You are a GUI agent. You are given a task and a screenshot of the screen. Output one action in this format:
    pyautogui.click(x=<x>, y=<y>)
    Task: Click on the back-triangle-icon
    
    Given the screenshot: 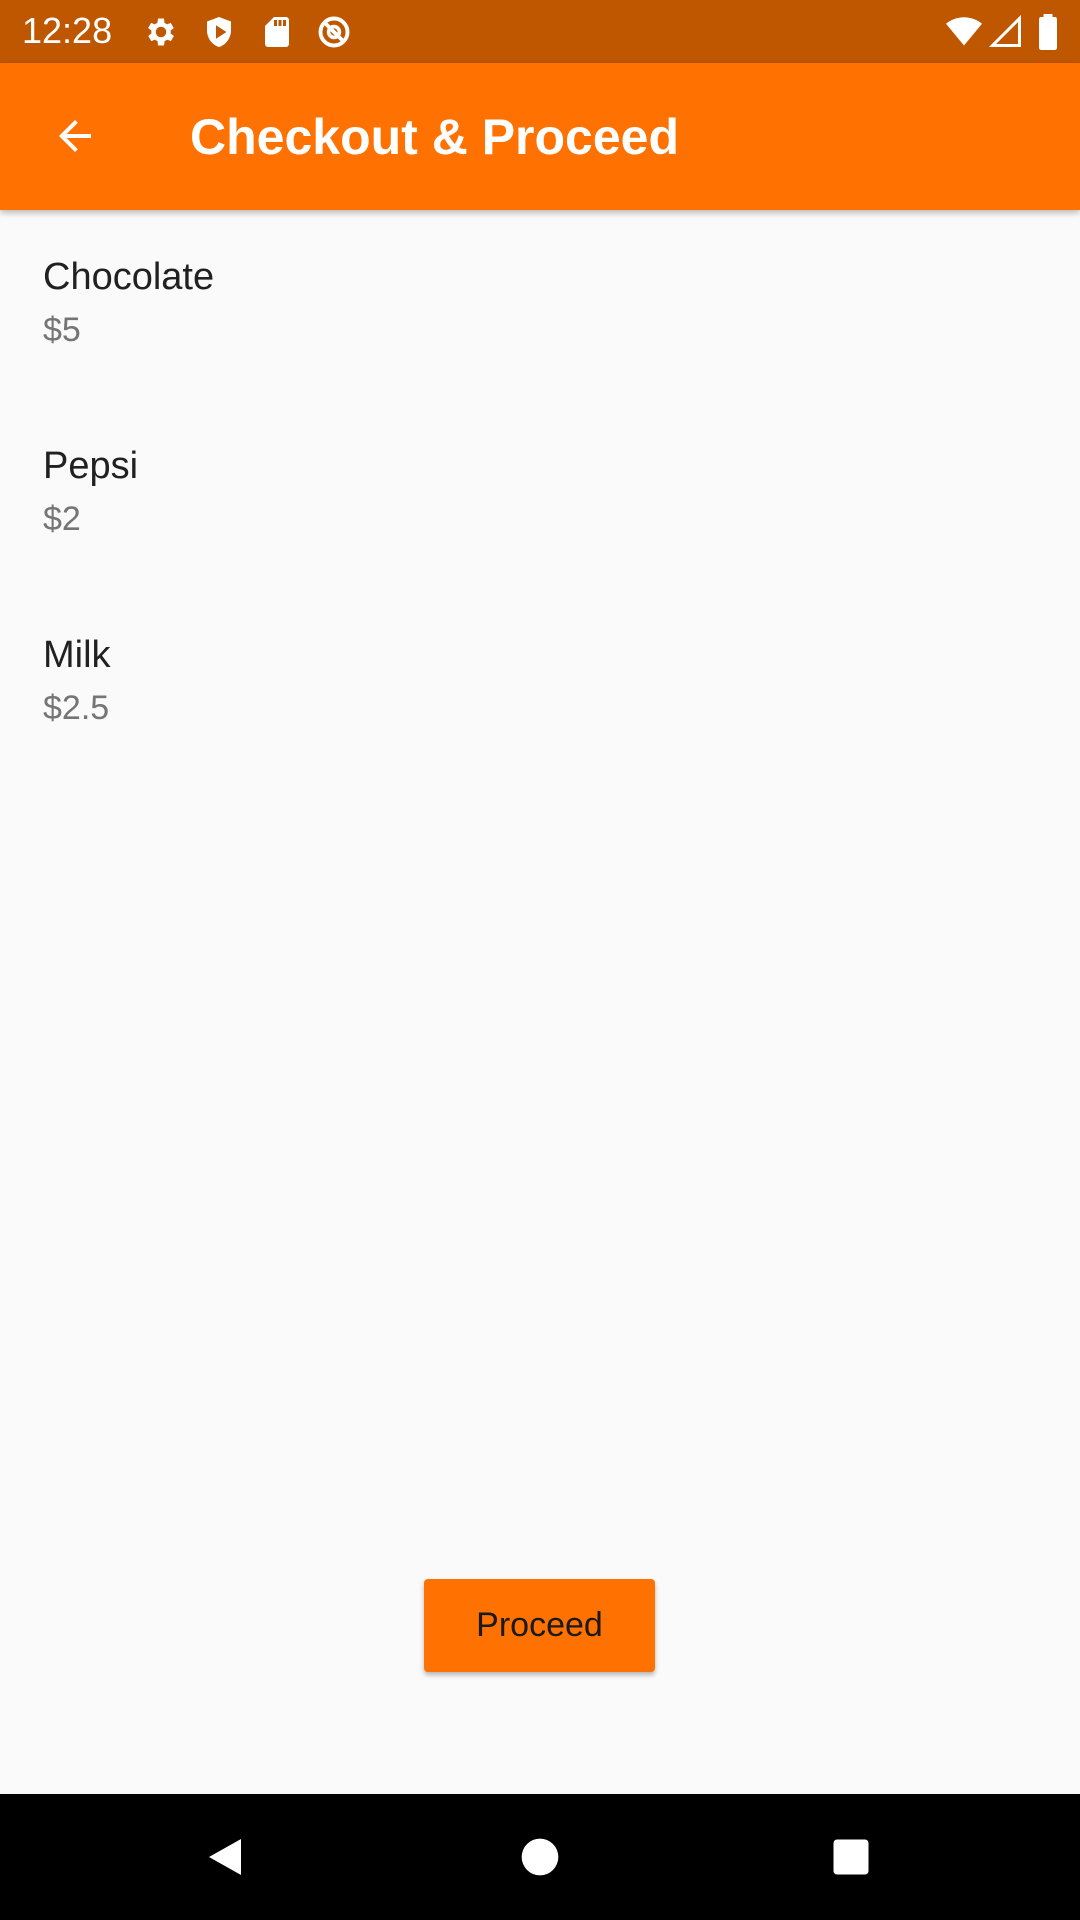 What is the action you would take?
    pyautogui.click(x=225, y=1857)
    